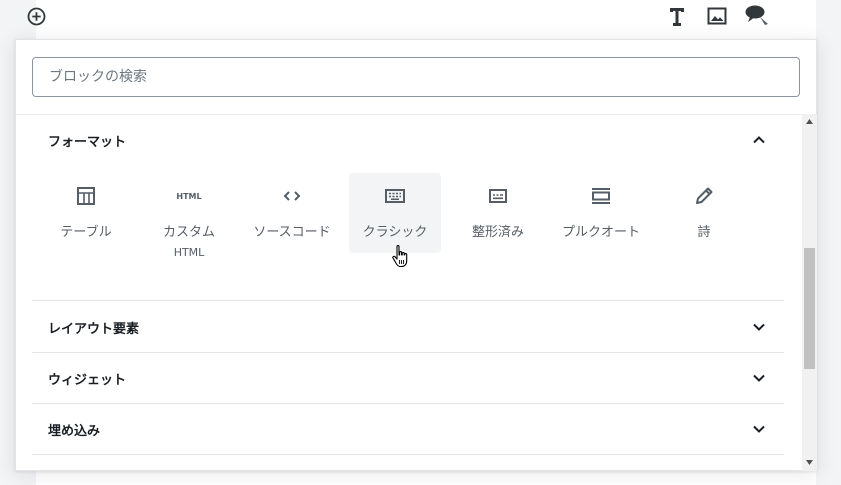 This screenshot has height=485, width=841. Describe the element at coordinates (757, 16) in the screenshot. I see `comment-bubble-icon` at that location.